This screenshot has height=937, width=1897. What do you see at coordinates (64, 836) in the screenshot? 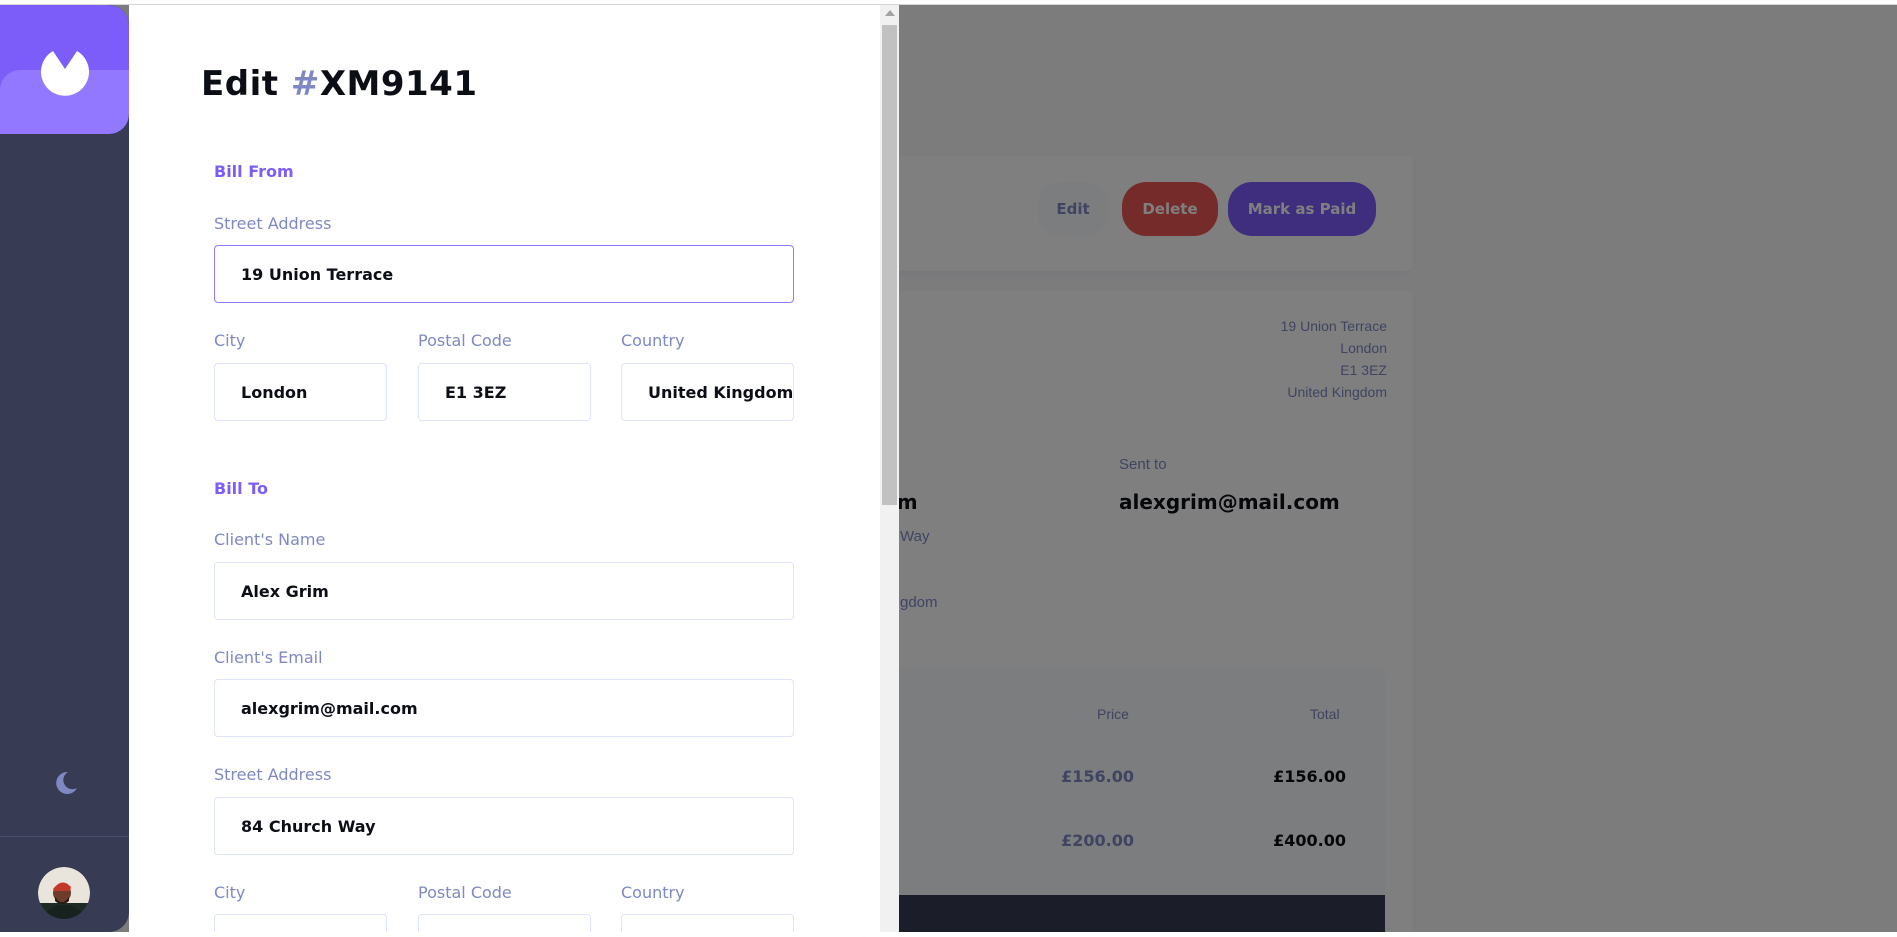
I see `sidebar-divider` at bounding box center [64, 836].